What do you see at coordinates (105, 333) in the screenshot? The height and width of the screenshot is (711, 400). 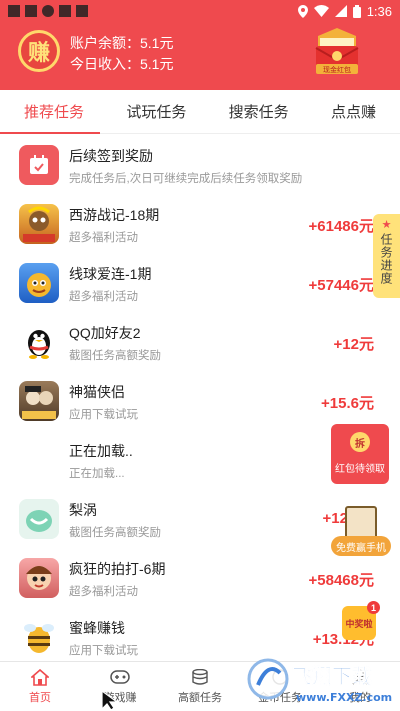 I see `task-title: QQ加好友2` at bounding box center [105, 333].